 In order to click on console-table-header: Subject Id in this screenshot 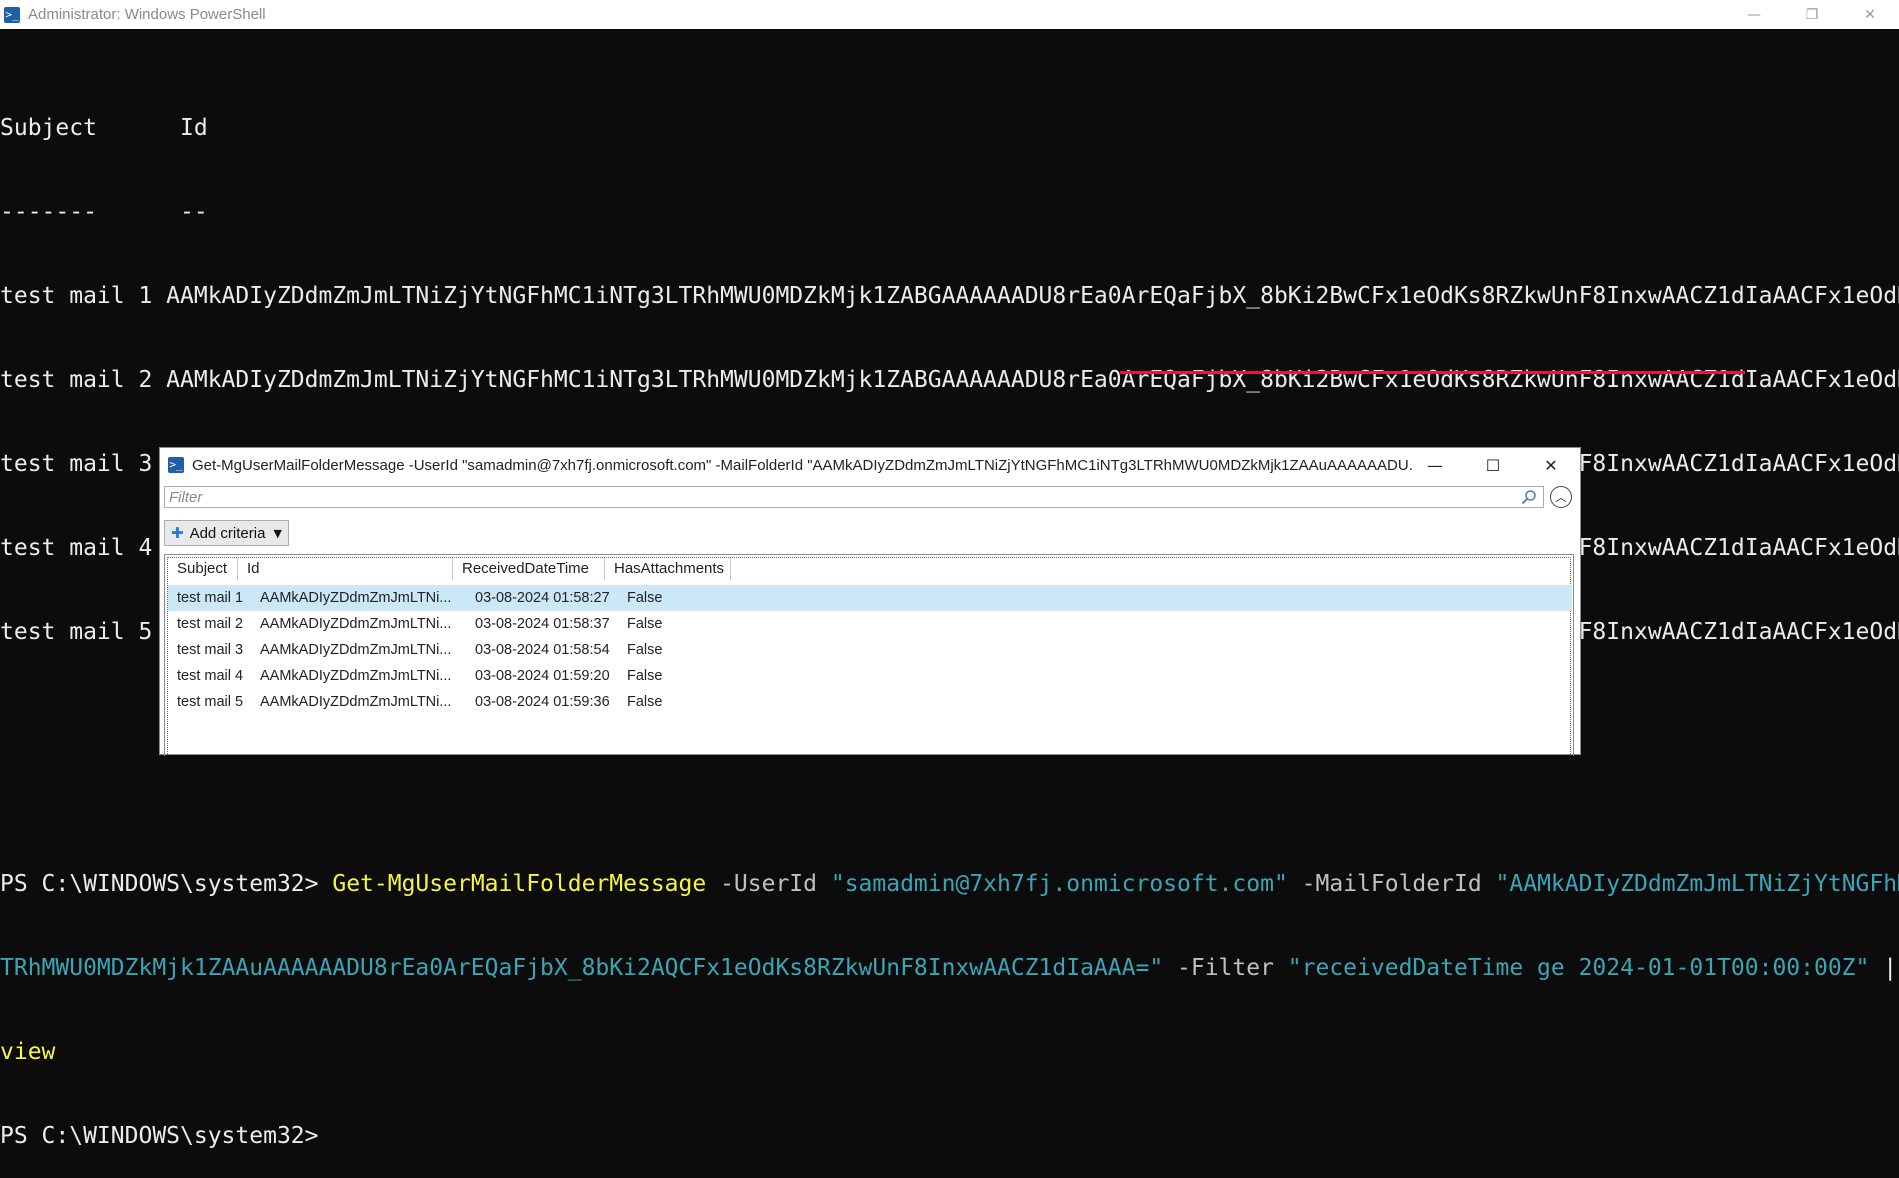, I will do `click(104, 128)`.